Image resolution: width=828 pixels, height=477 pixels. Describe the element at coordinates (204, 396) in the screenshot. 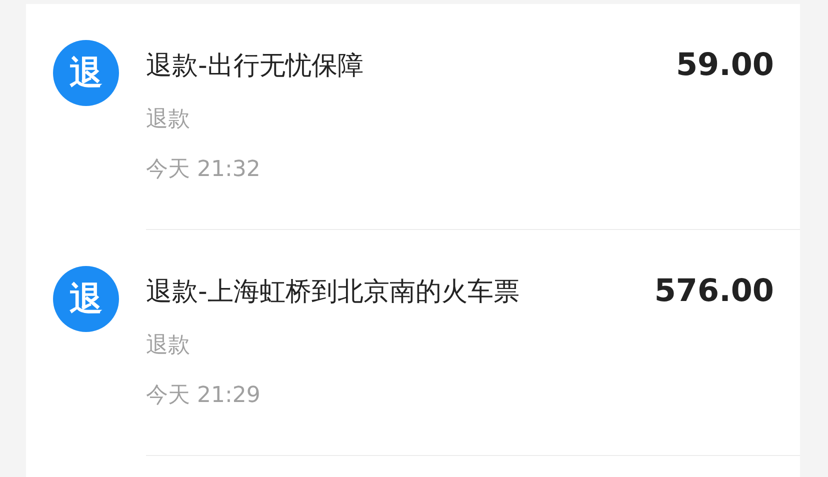

I see `transaction-time: 今天 21:29` at that location.